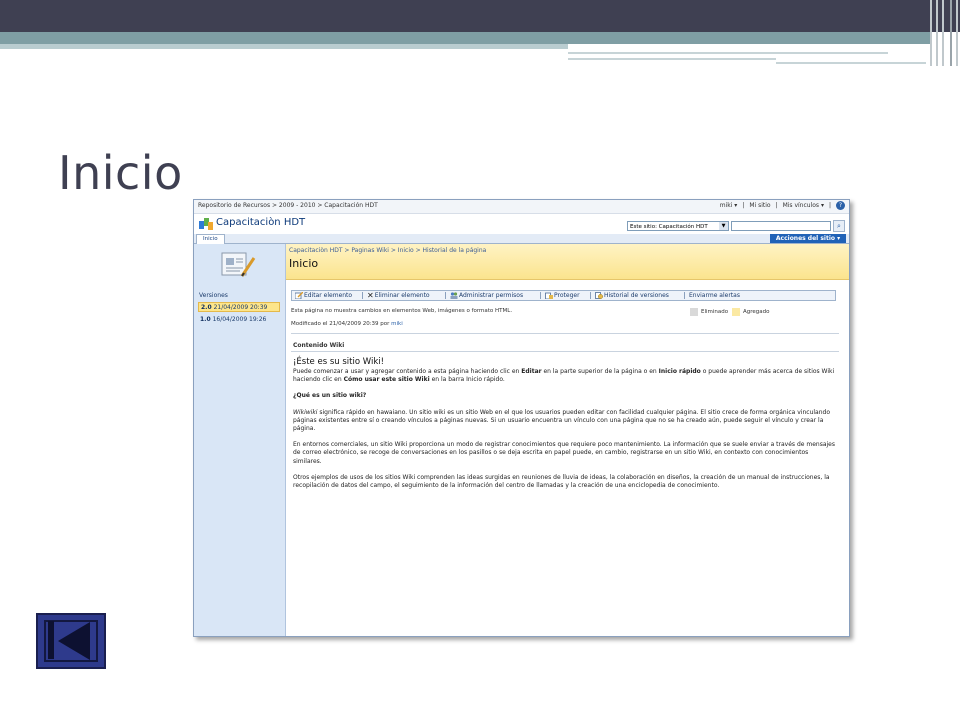  What do you see at coordinates (781, 226) in the screenshot?
I see `search-input` at bounding box center [781, 226].